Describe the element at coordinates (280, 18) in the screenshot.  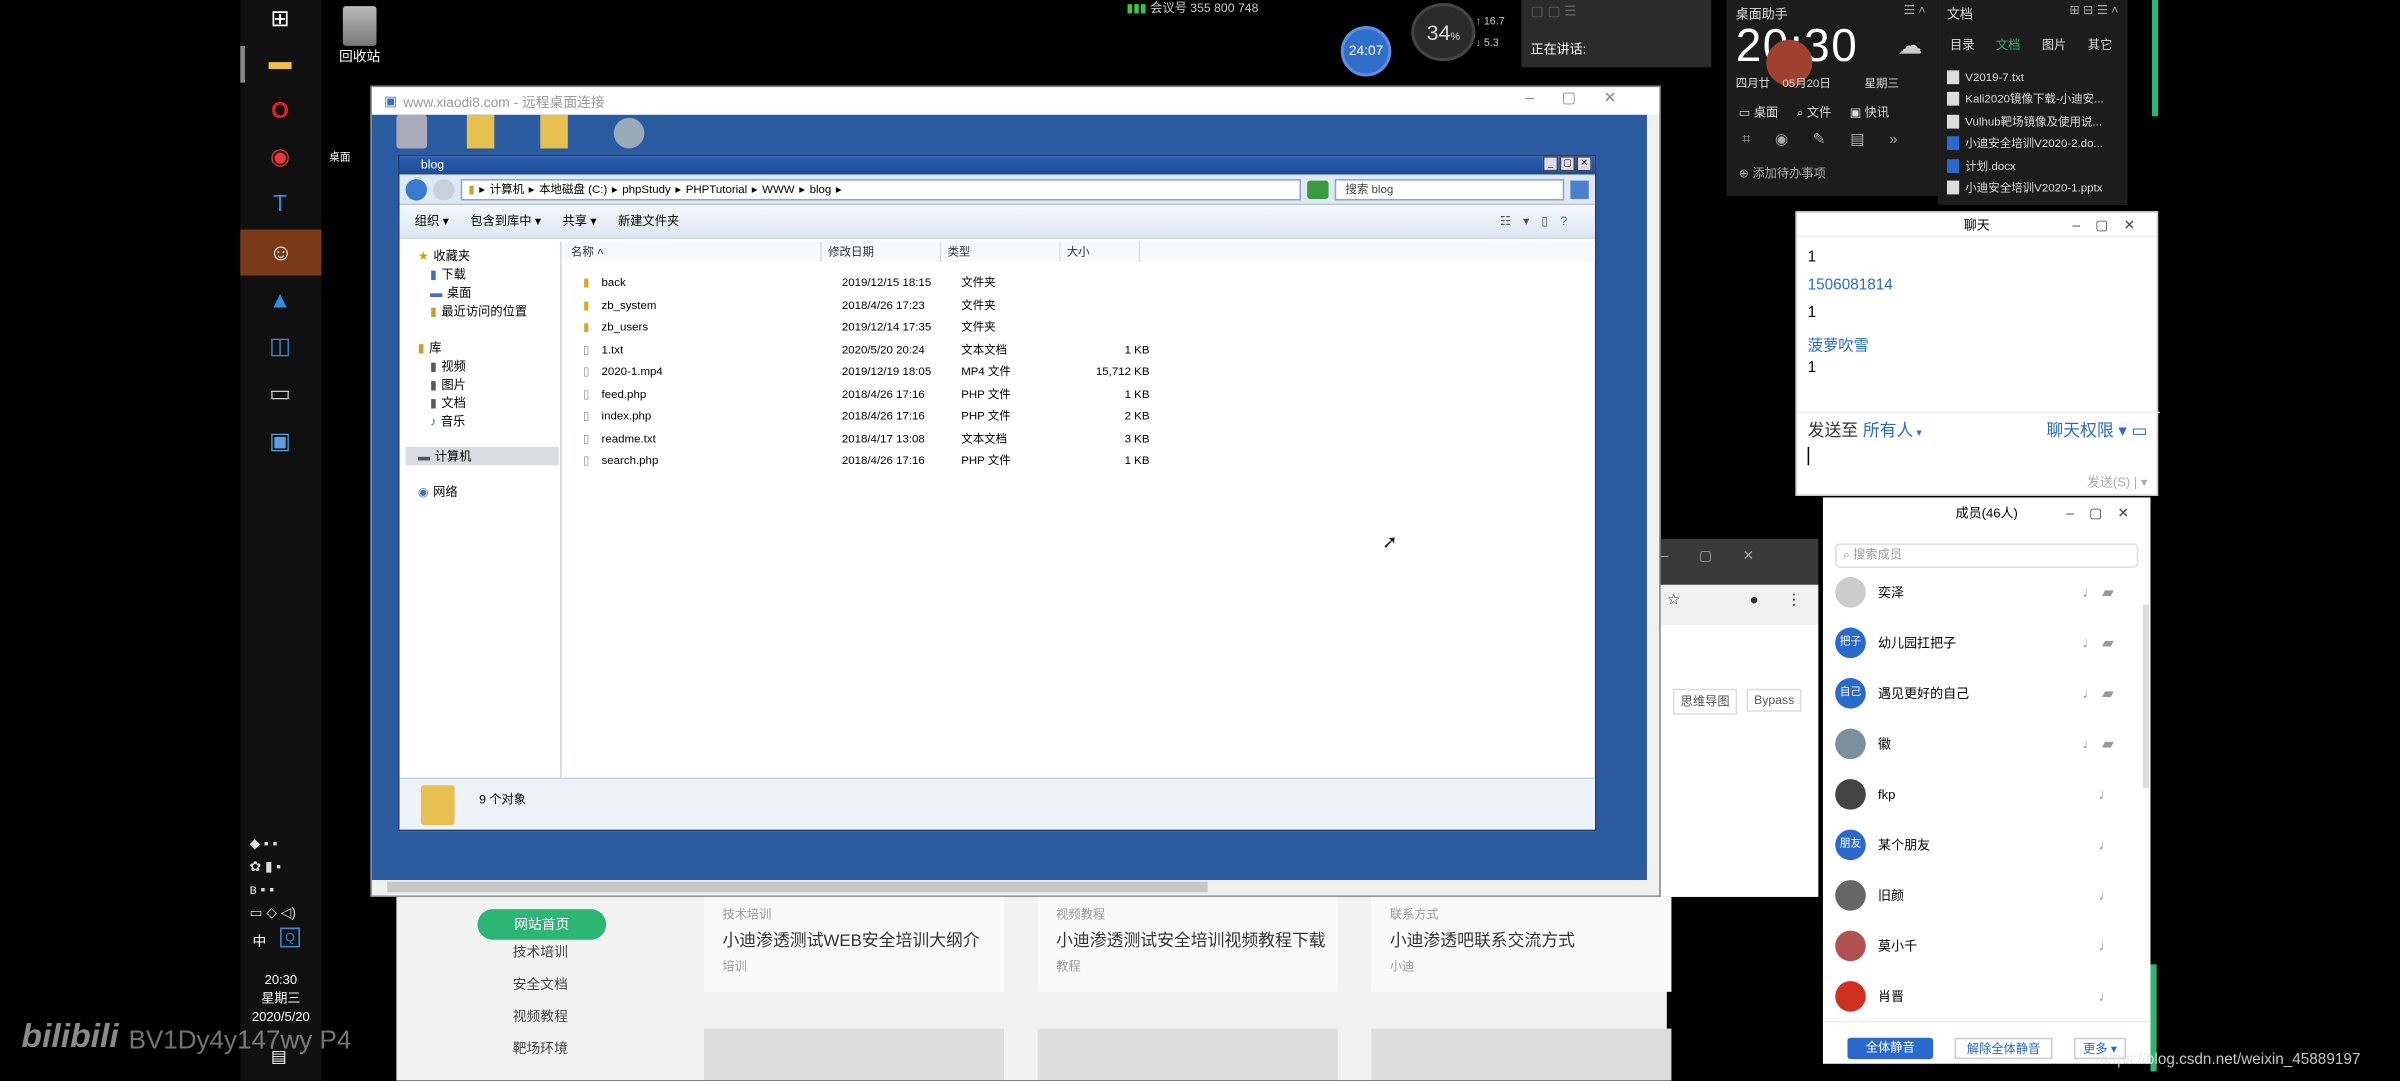
I see `windows-start-icon: ⊞` at that location.